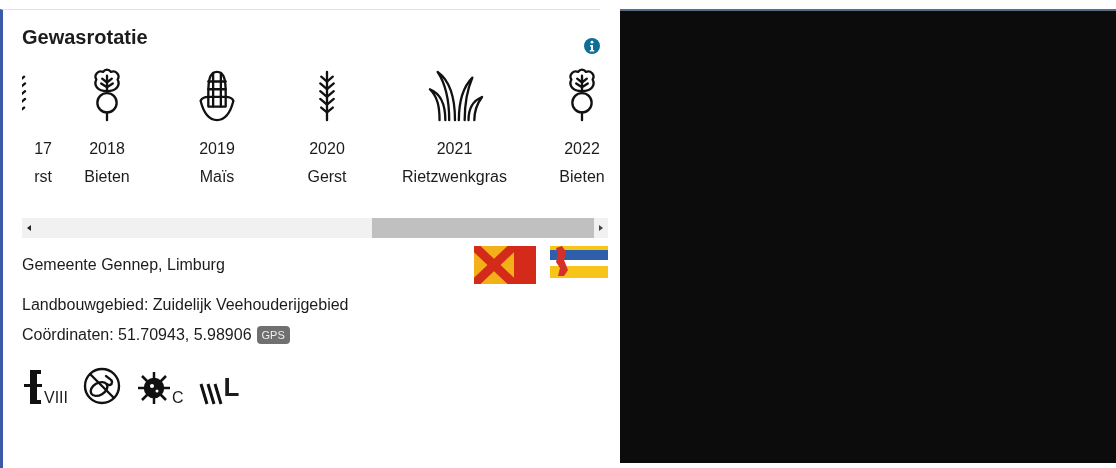  I want to click on info-icon, so click(592, 46).